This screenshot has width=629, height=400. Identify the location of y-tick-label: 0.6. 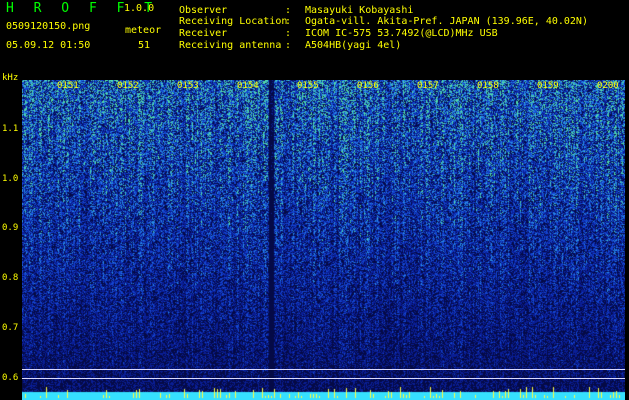
(10, 378).